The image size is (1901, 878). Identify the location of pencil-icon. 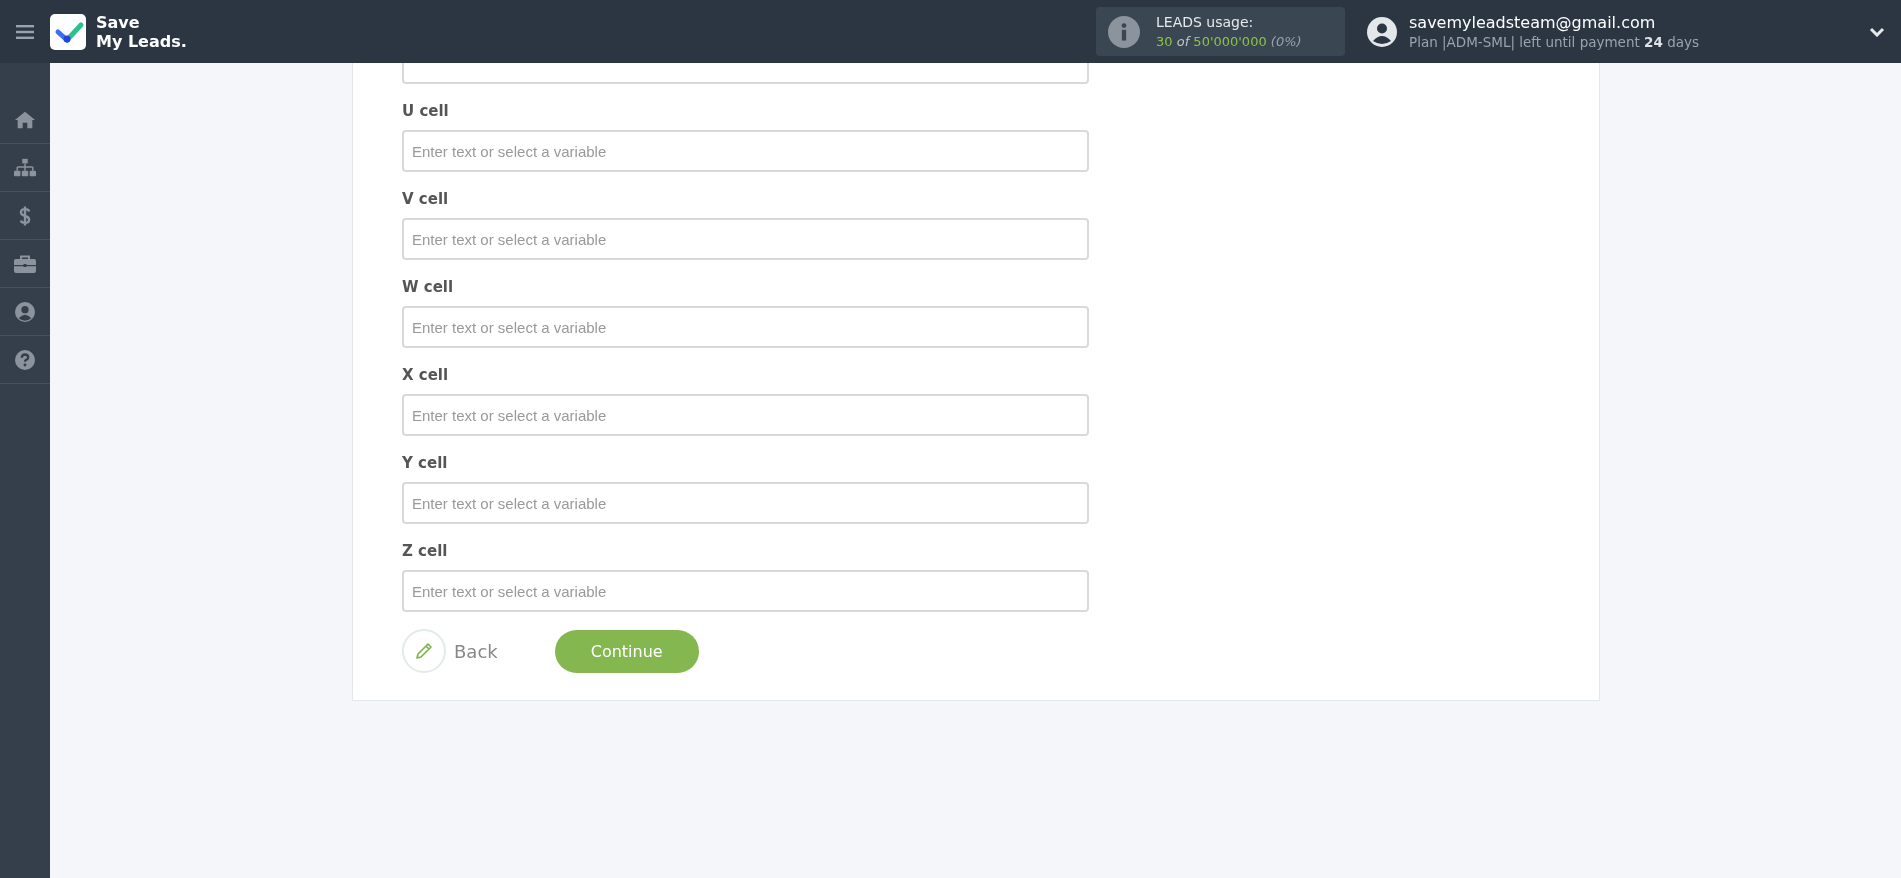
(424, 651).